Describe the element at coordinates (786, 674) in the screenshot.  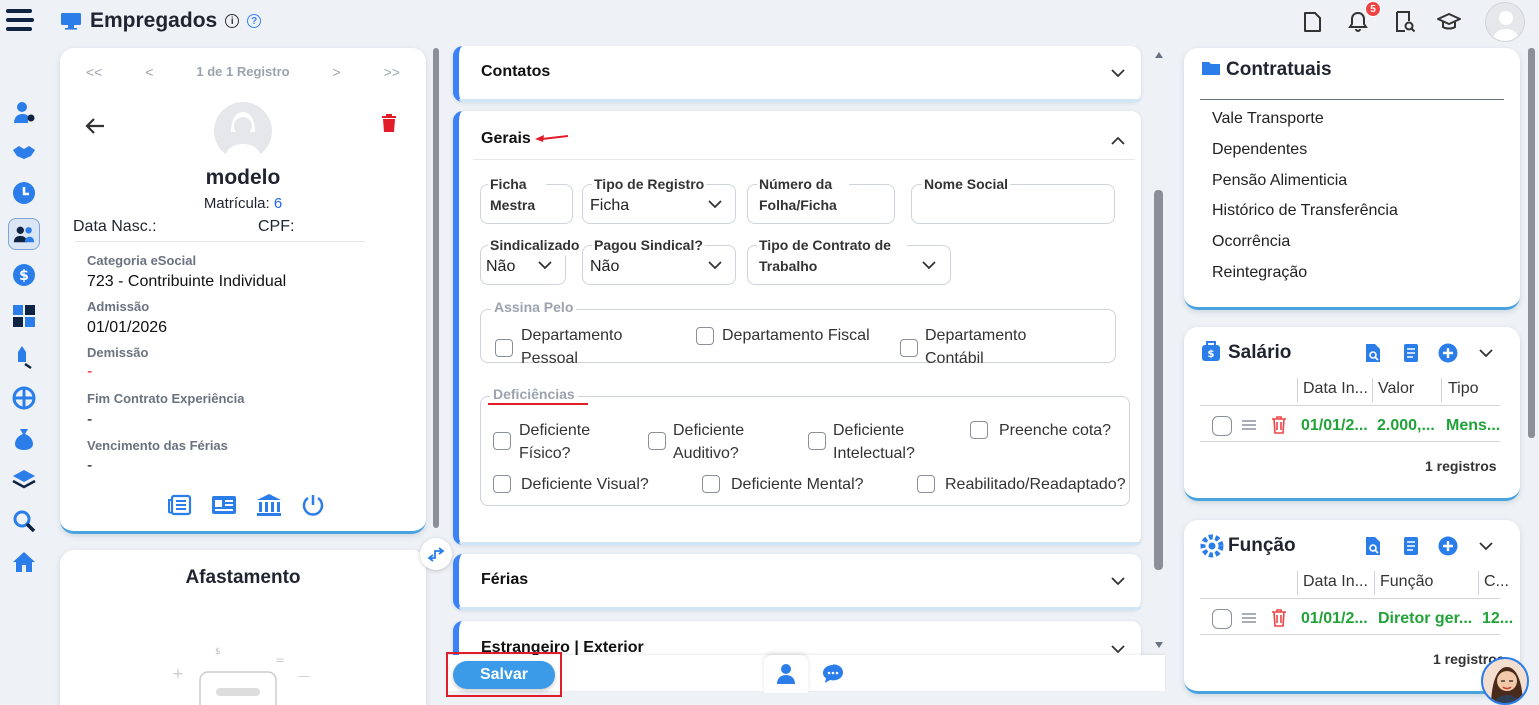
I see `tab-person` at that location.